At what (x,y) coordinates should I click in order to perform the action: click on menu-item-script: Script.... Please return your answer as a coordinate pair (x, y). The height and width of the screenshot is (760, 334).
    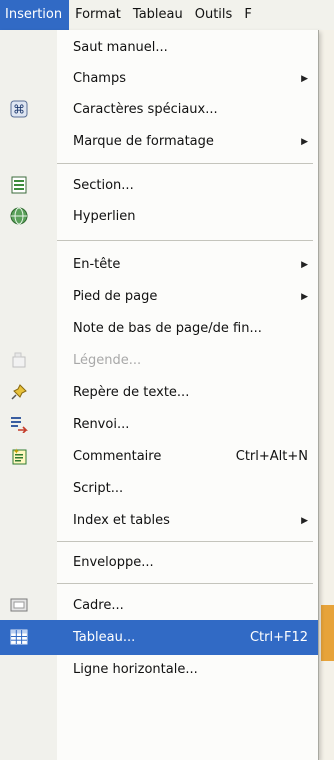
    Looking at the image, I should click on (159, 488).